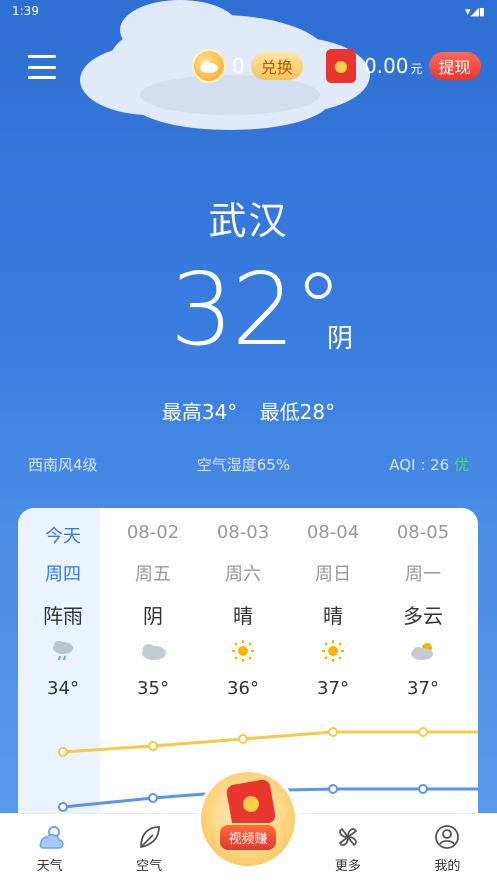 The image size is (497, 883). I want to click on current-condition: 阴, so click(340, 339).